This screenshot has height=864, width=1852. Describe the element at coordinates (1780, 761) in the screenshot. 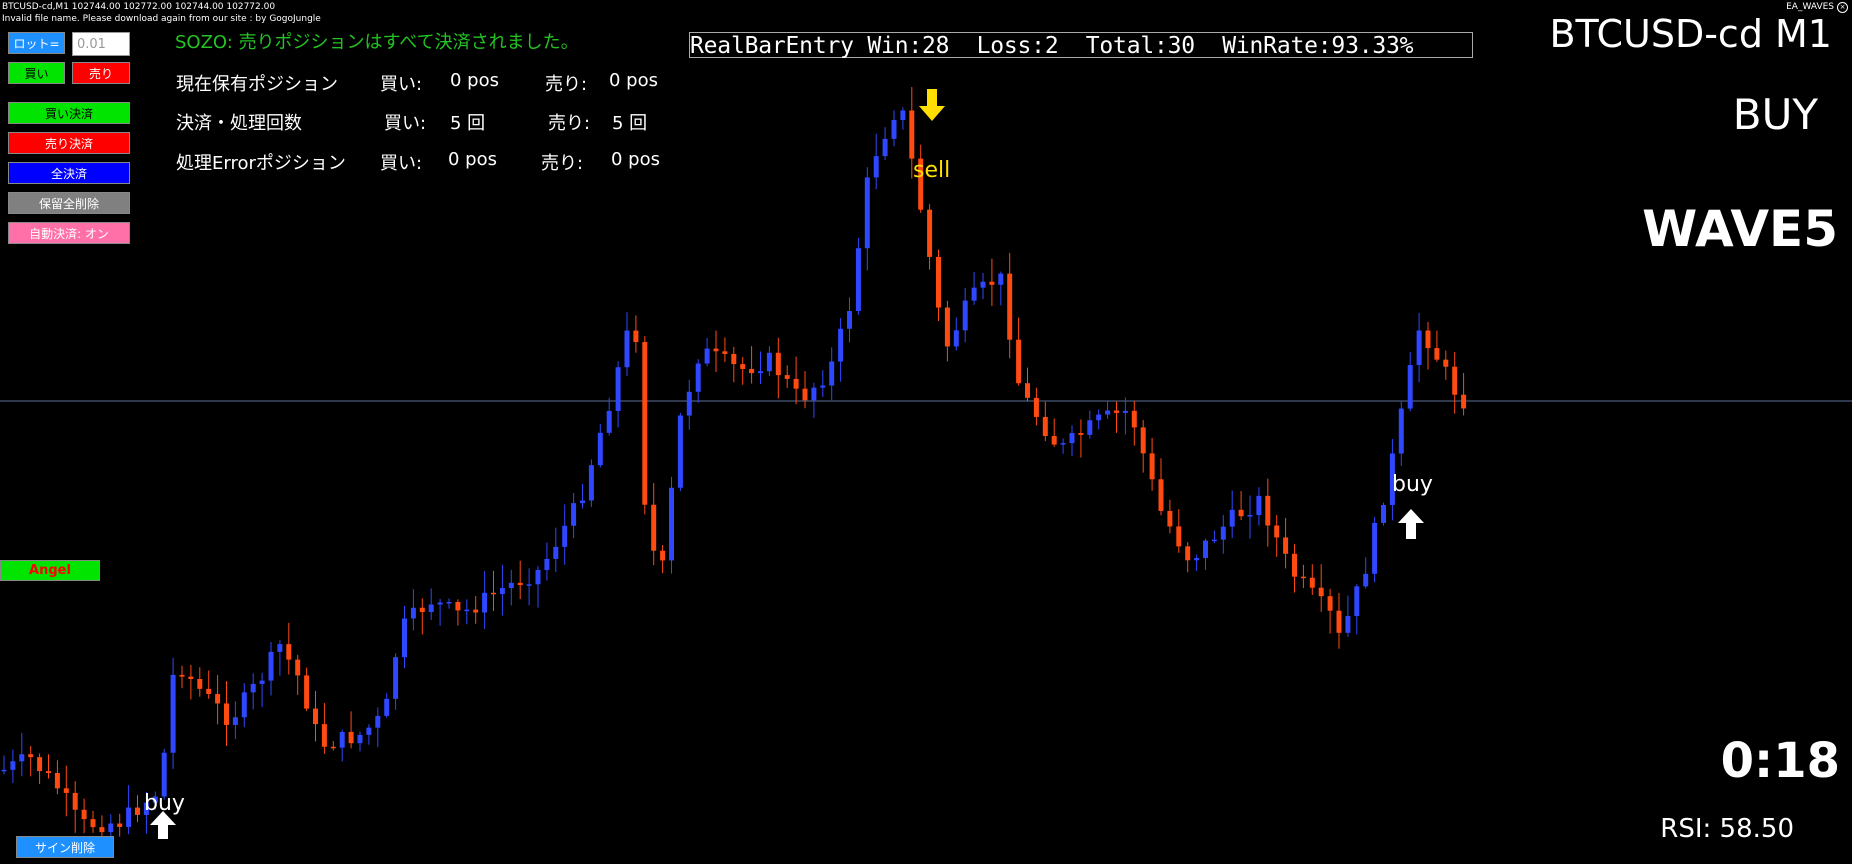

I see `bar-timer: 0:18` at that location.